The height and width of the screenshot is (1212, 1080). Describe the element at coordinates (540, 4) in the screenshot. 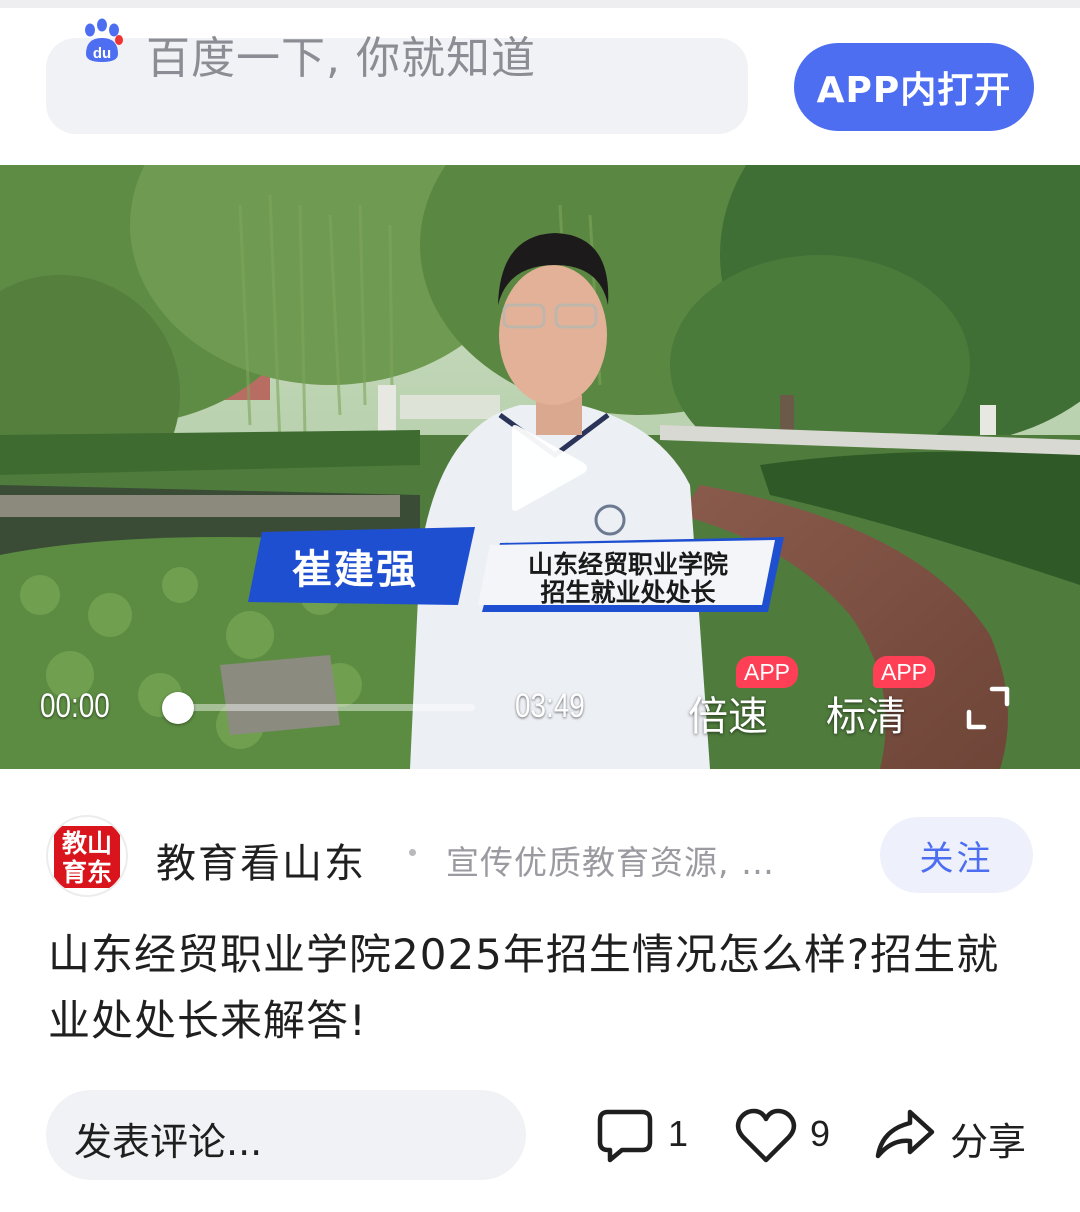

I see `top-strip` at that location.